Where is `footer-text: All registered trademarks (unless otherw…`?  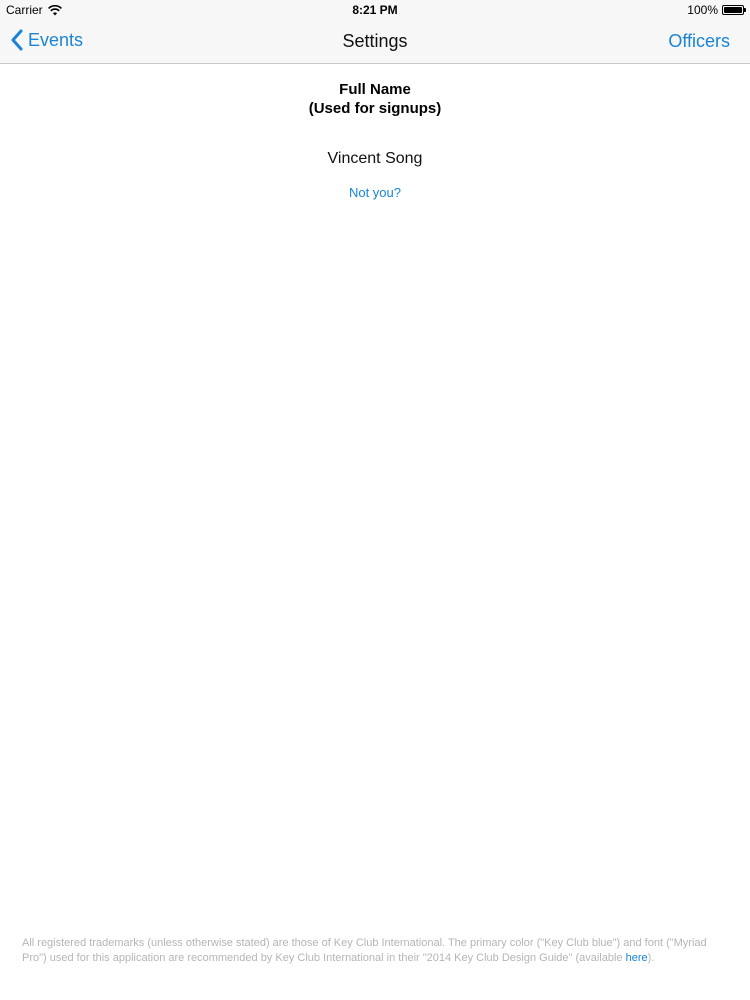 footer-text: All registered trademarks (unless otherw… is located at coordinates (364, 950).